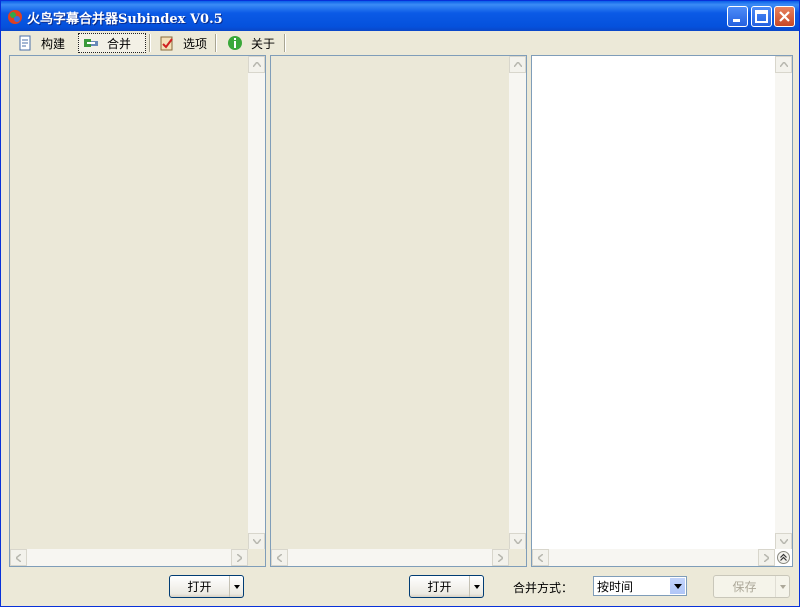 Image resolution: width=800 pixels, height=607 pixels. I want to click on minimize-icon, so click(736, 20).